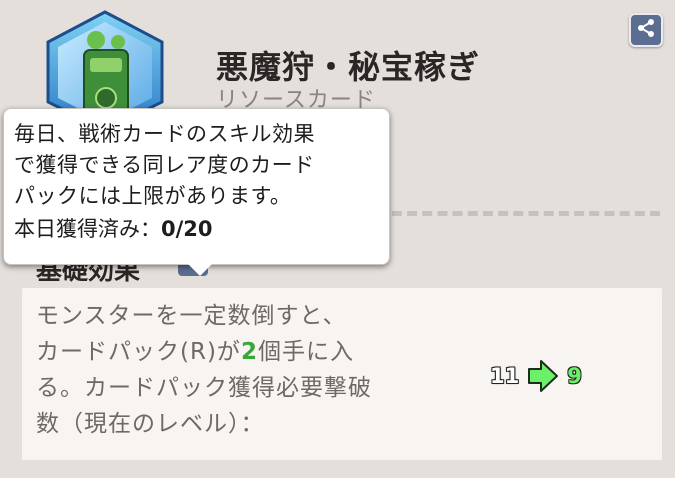  Describe the element at coordinates (543, 376) in the screenshot. I see `arrow-right-icon` at that location.